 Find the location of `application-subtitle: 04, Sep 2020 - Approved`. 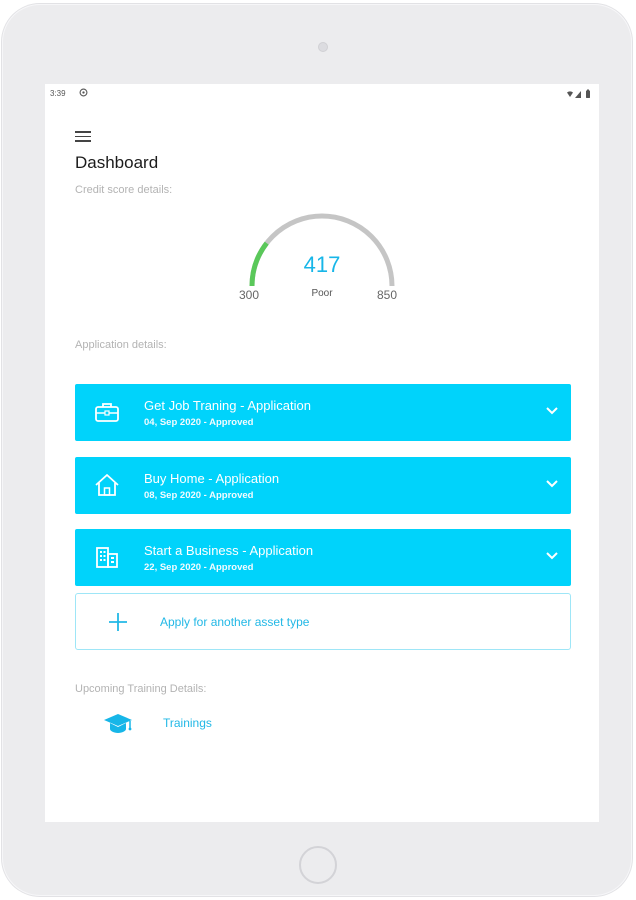

application-subtitle: 04, Sep 2020 - Approved is located at coordinates (199, 422).